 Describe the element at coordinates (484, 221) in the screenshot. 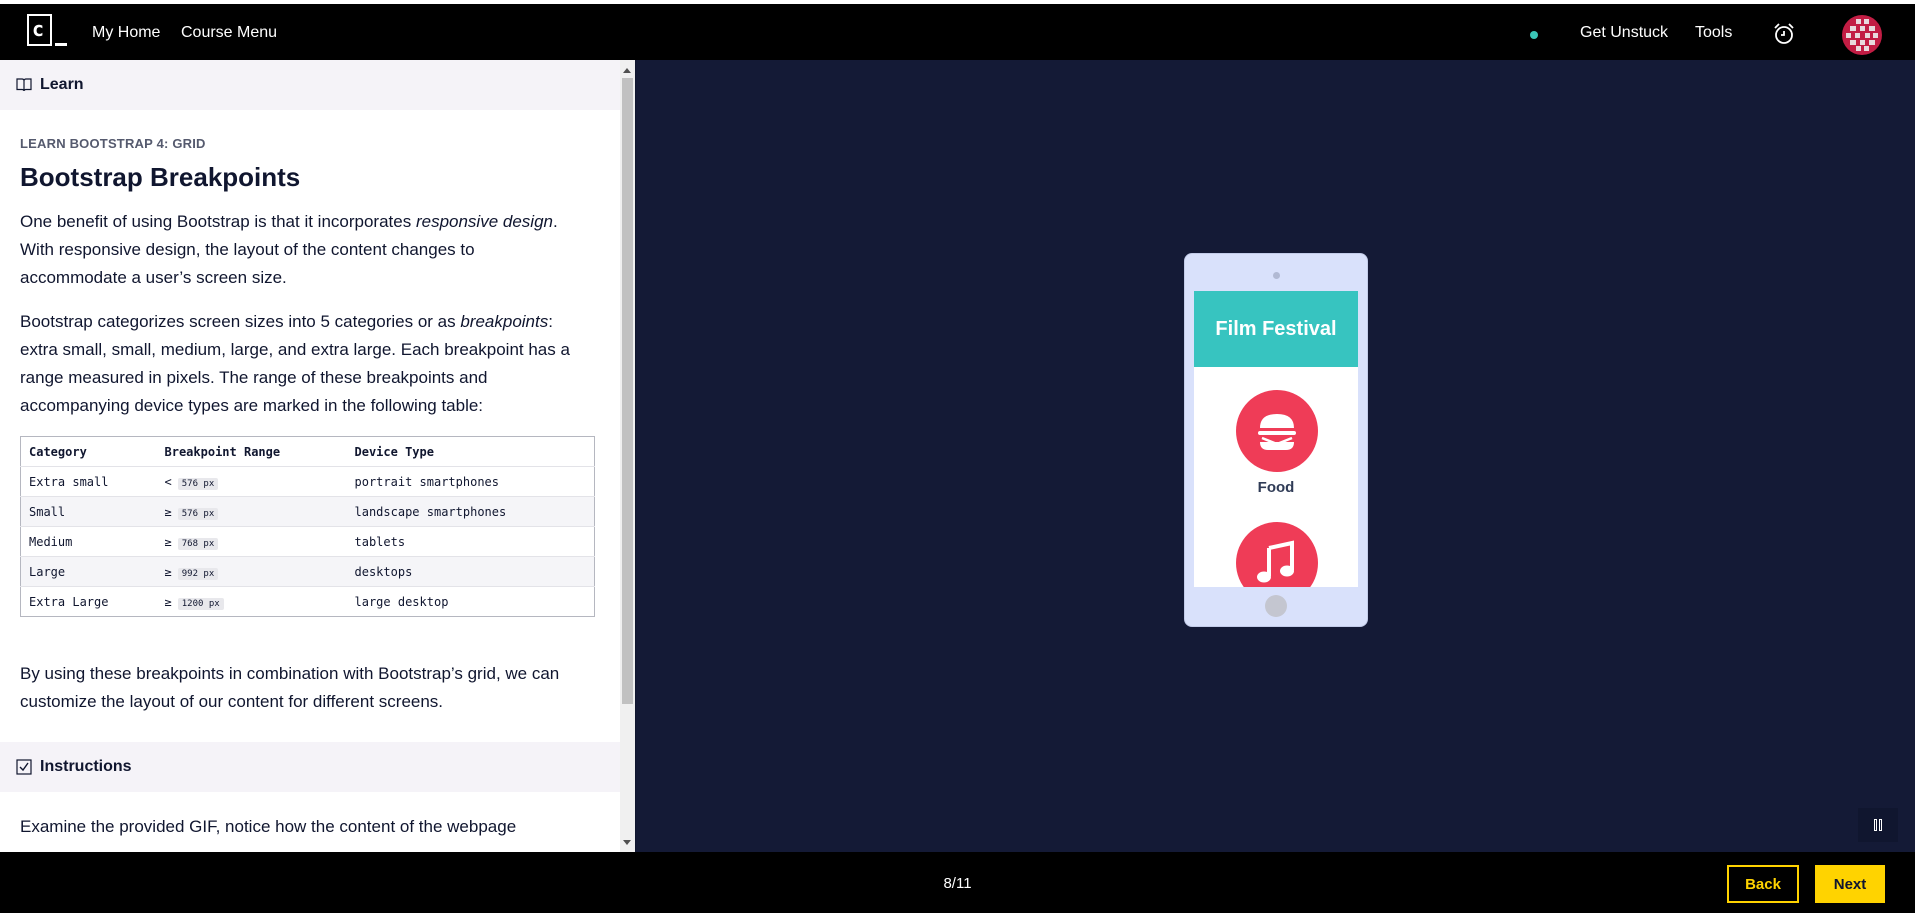

I see `emphasis-responsive-design: responsive design` at that location.